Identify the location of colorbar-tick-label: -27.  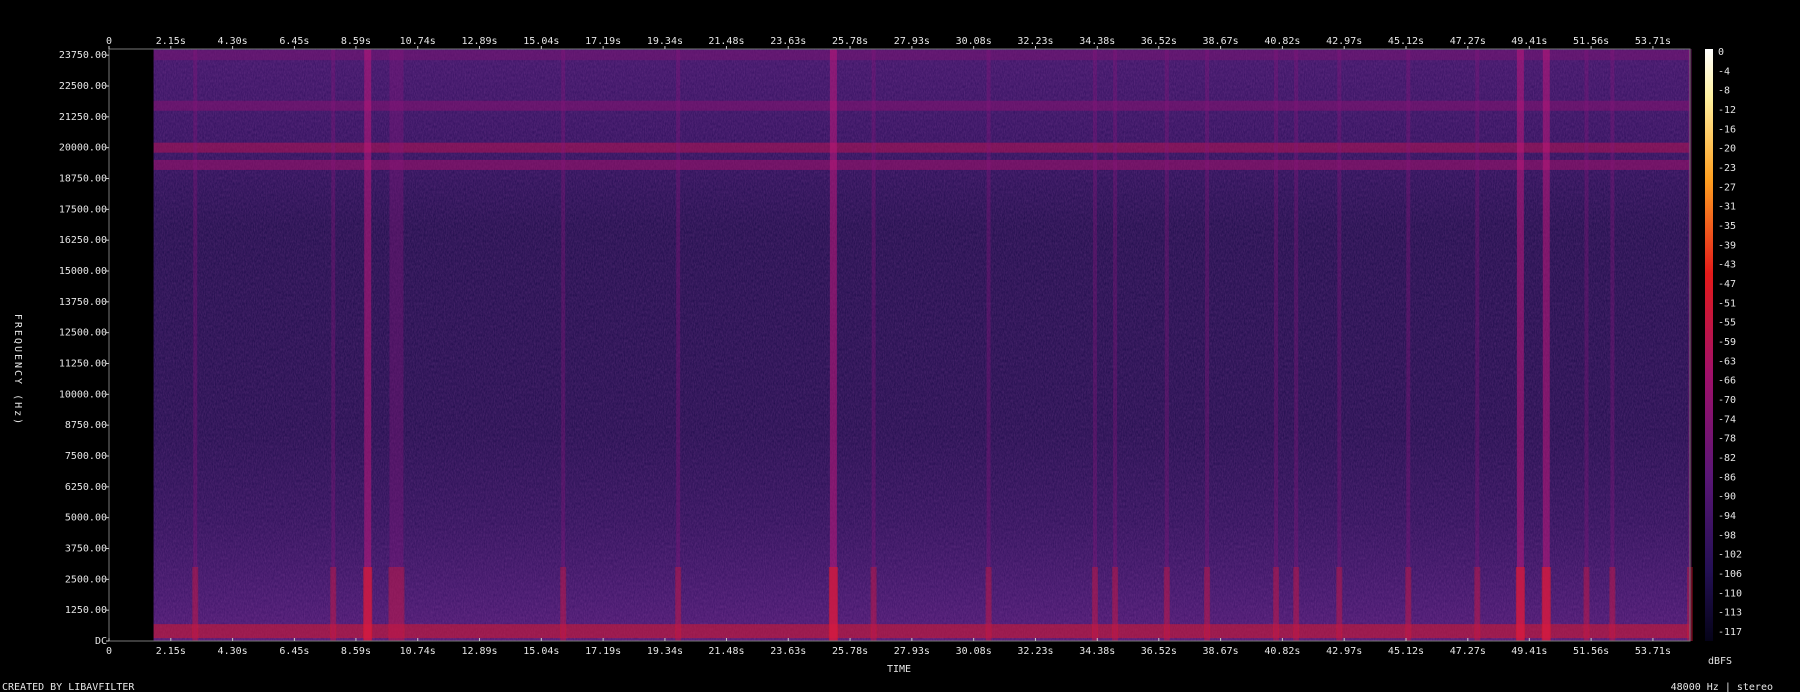
(1727, 187).